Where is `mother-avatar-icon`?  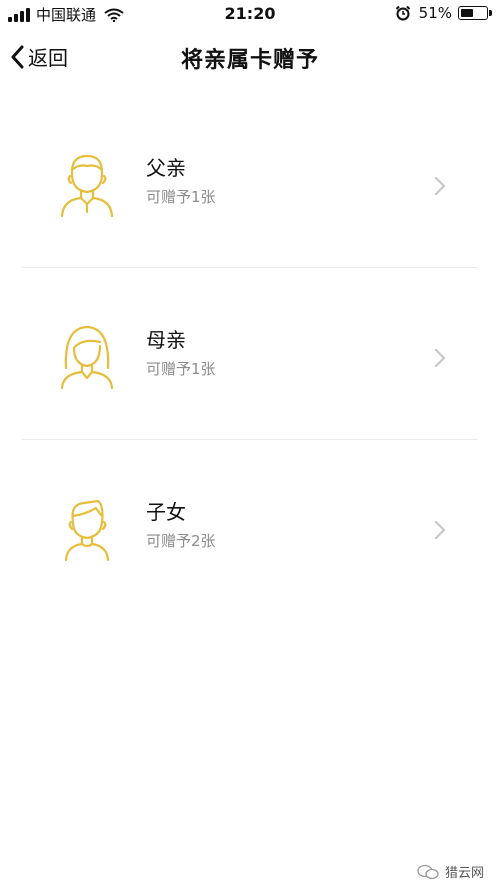 mother-avatar-icon is located at coordinates (87, 357).